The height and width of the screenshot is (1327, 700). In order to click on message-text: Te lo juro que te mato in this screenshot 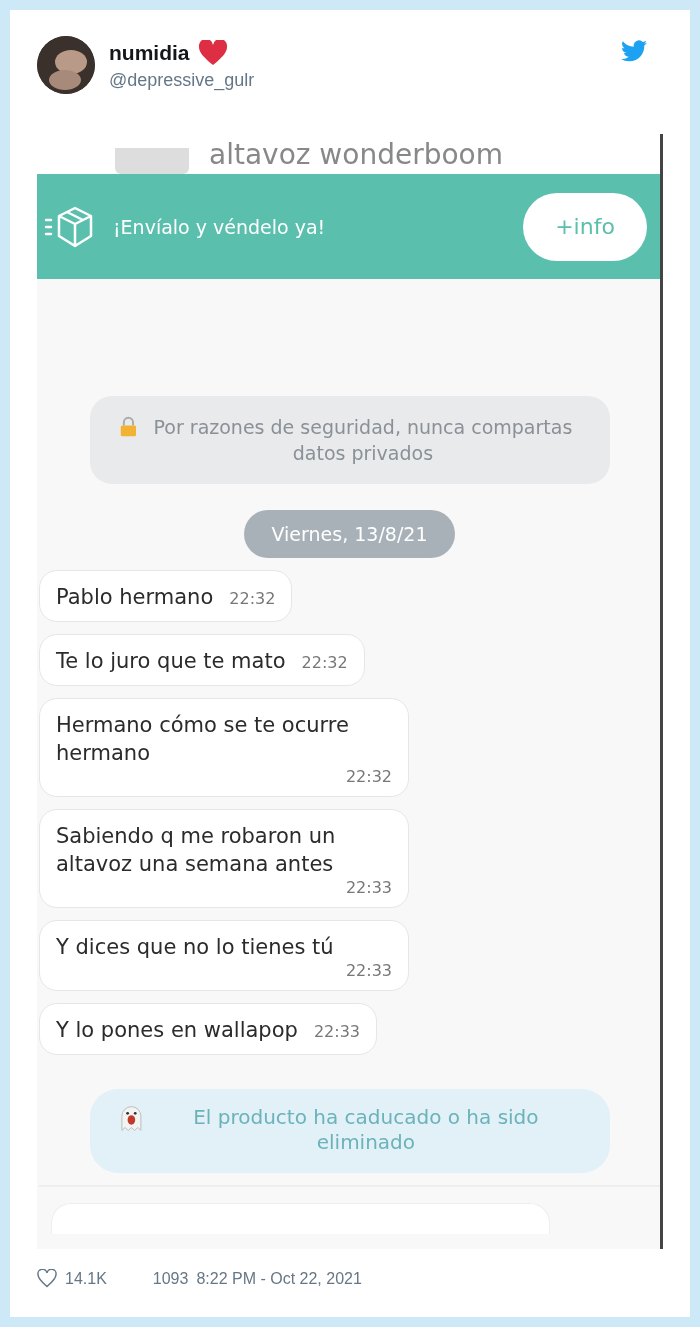, I will do `click(171, 661)`.